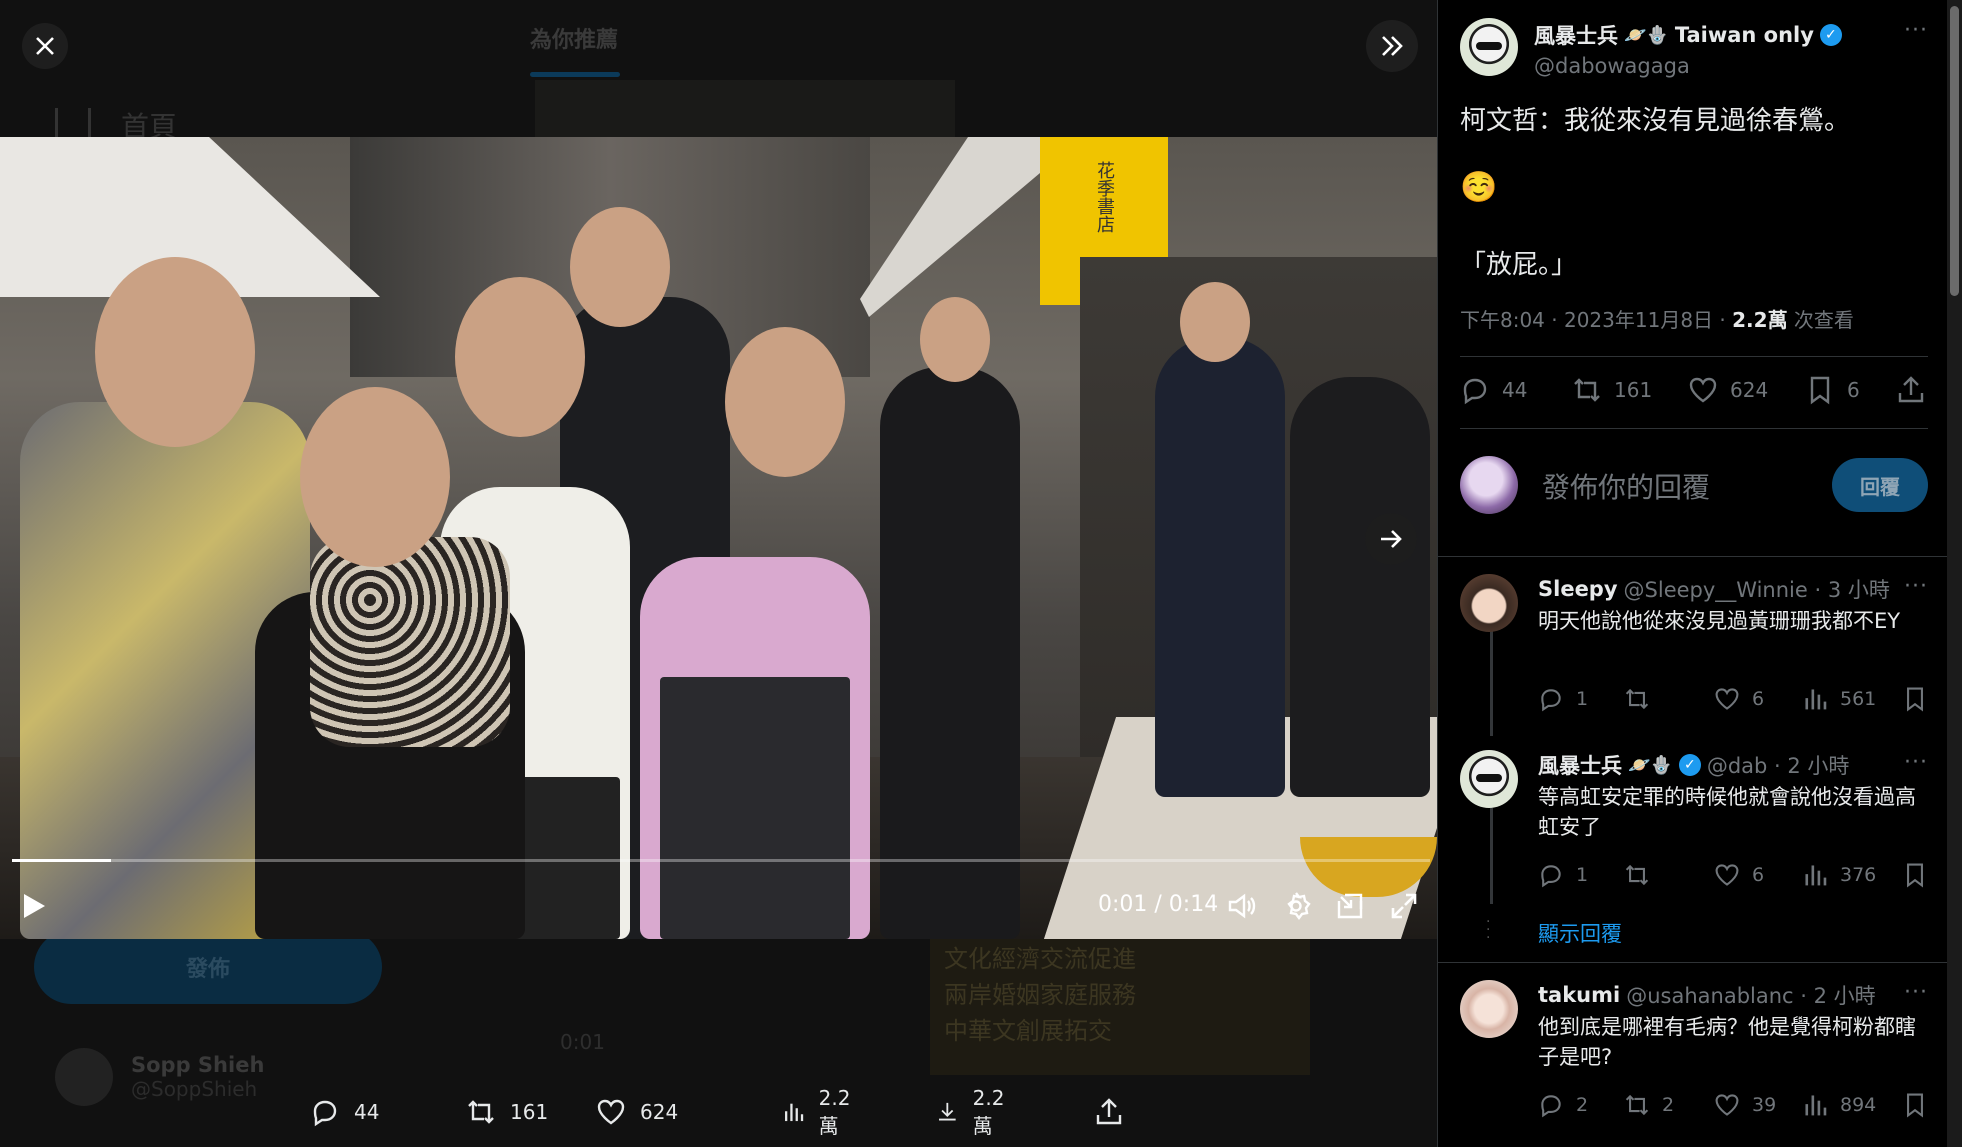 Image resolution: width=1962 pixels, height=1147 pixels. What do you see at coordinates (1954, 151) in the screenshot?
I see `scrollbar-thumb` at bounding box center [1954, 151].